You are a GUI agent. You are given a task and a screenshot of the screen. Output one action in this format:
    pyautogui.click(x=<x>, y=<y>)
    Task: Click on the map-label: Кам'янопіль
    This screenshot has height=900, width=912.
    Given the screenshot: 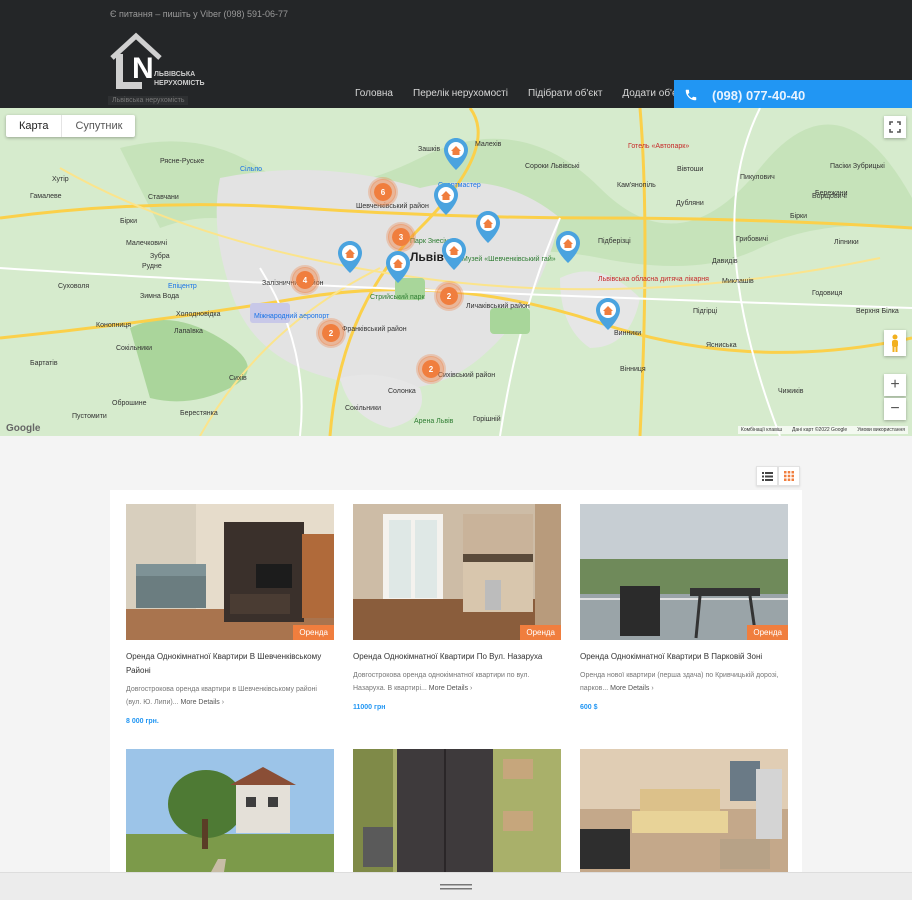 What is the action you would take?
    pyautogui.click(x=636, y=185)
    